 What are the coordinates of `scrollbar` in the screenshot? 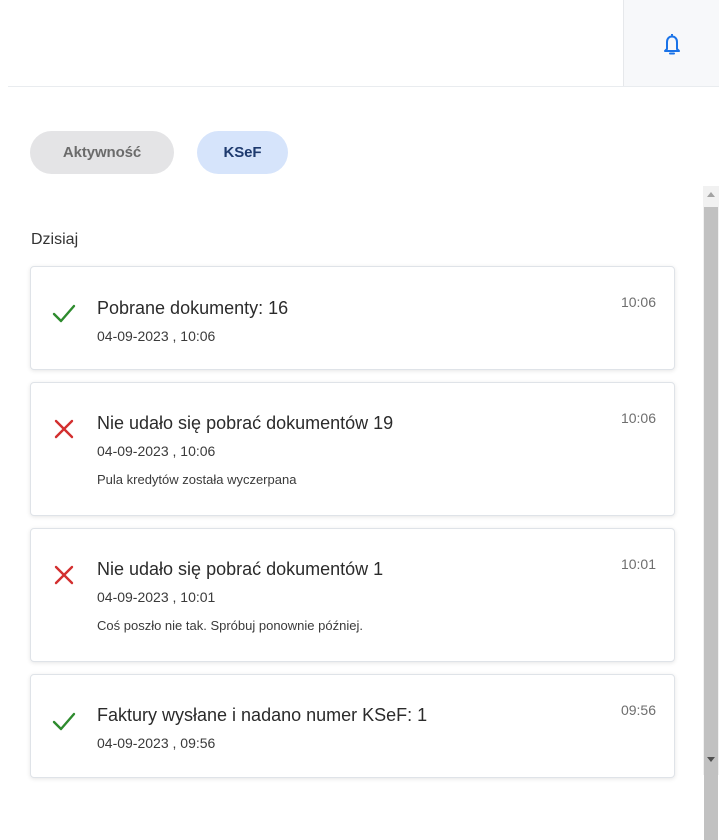 It's located at (711, 513).